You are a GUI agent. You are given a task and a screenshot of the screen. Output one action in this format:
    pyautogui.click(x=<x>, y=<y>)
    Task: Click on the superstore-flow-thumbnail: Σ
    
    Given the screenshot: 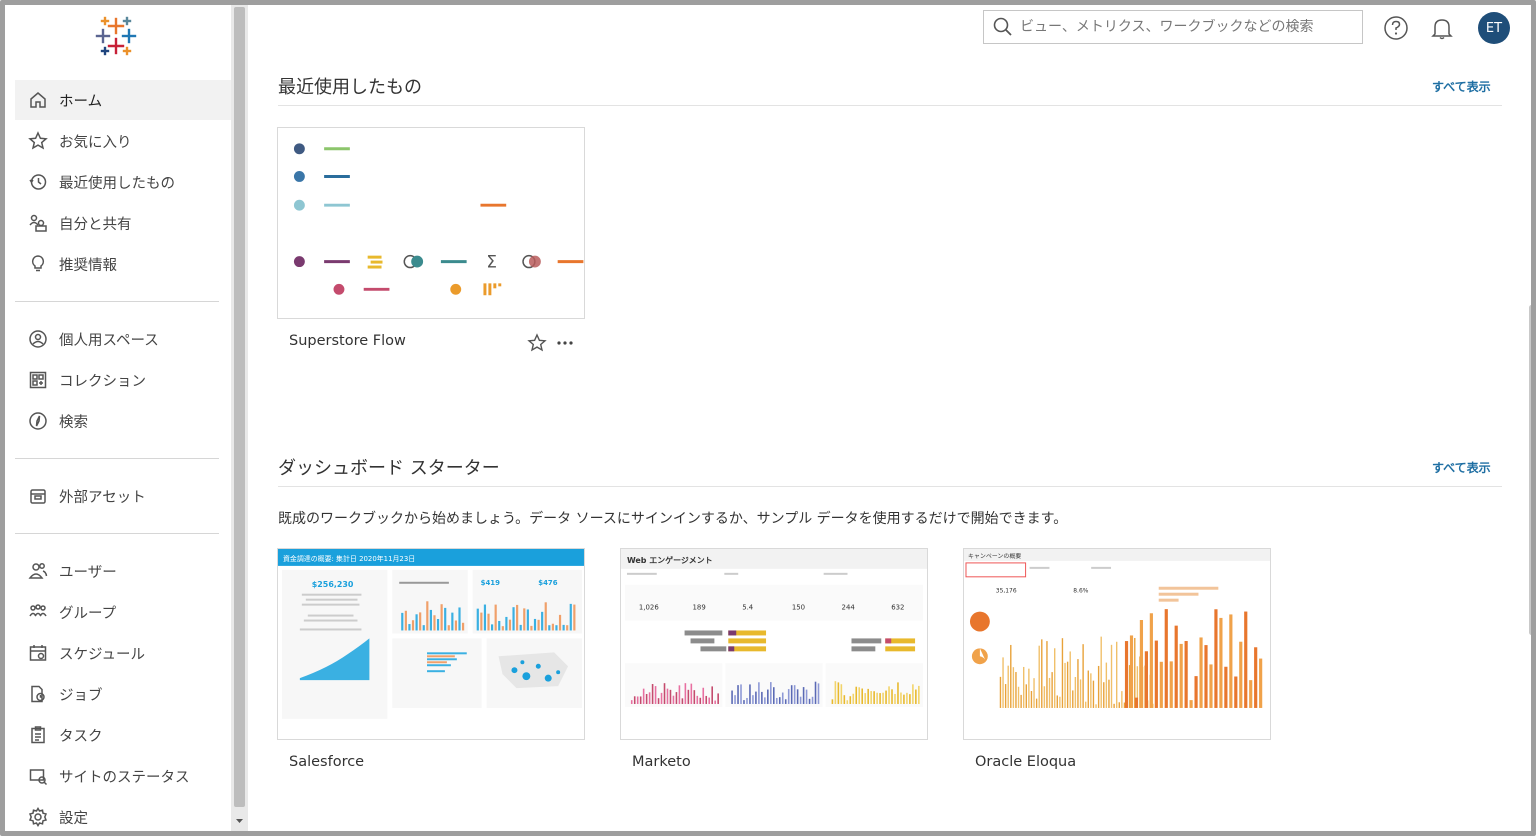 What is the action you would take?
    pyautogui.click(x=431, y=223)
    